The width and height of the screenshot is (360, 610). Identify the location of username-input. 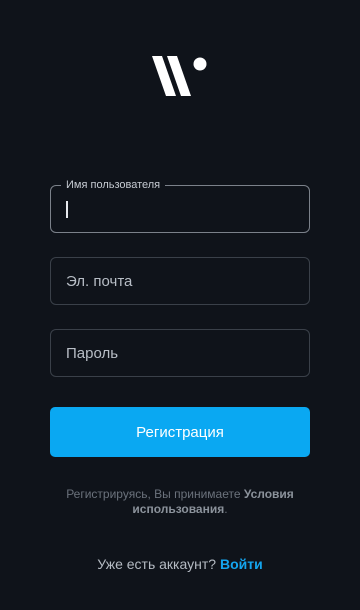
(180, 209).